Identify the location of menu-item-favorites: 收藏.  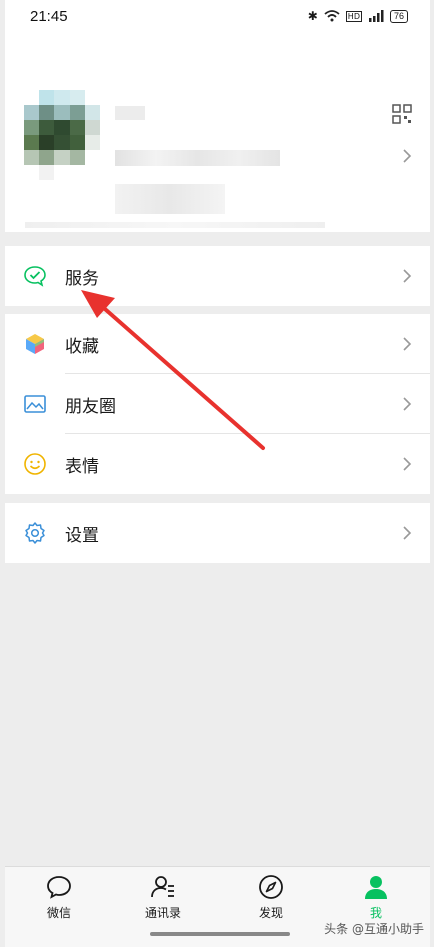
(217, 344).